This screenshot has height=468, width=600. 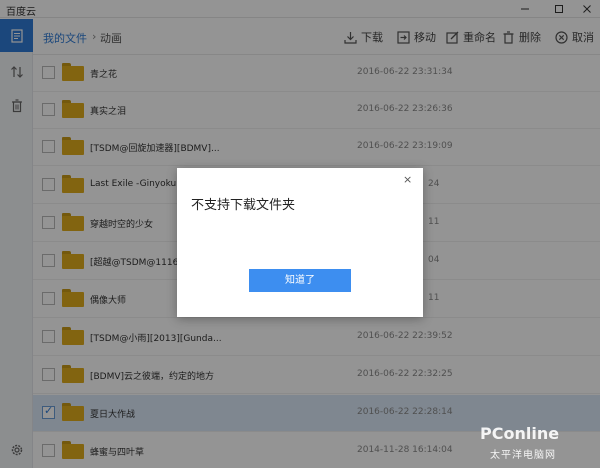 What do you see at coordinates (300, 280) in the screenshot?
I see `confirm-button: 知道了` at bounding box center [300, 280].